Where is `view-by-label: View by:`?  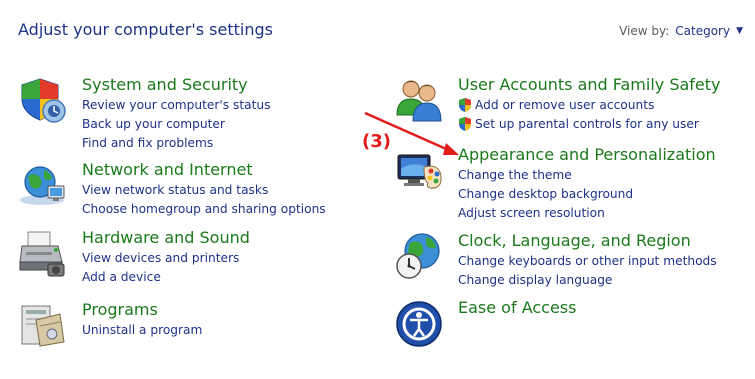 view-by-label: View by: is located at coordinates (644, 31).